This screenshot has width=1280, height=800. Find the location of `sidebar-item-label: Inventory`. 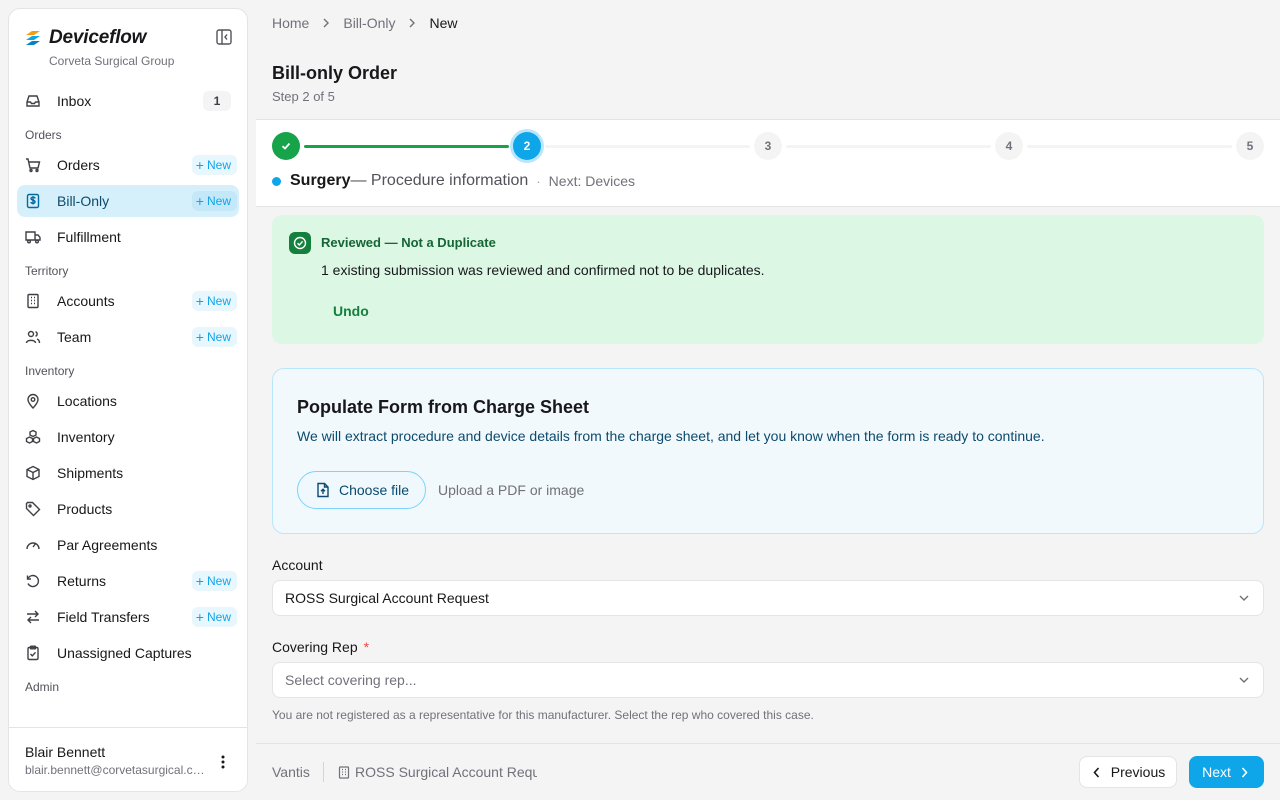

sidebar-item-label: Inventory is located at coordinates (86, 437).